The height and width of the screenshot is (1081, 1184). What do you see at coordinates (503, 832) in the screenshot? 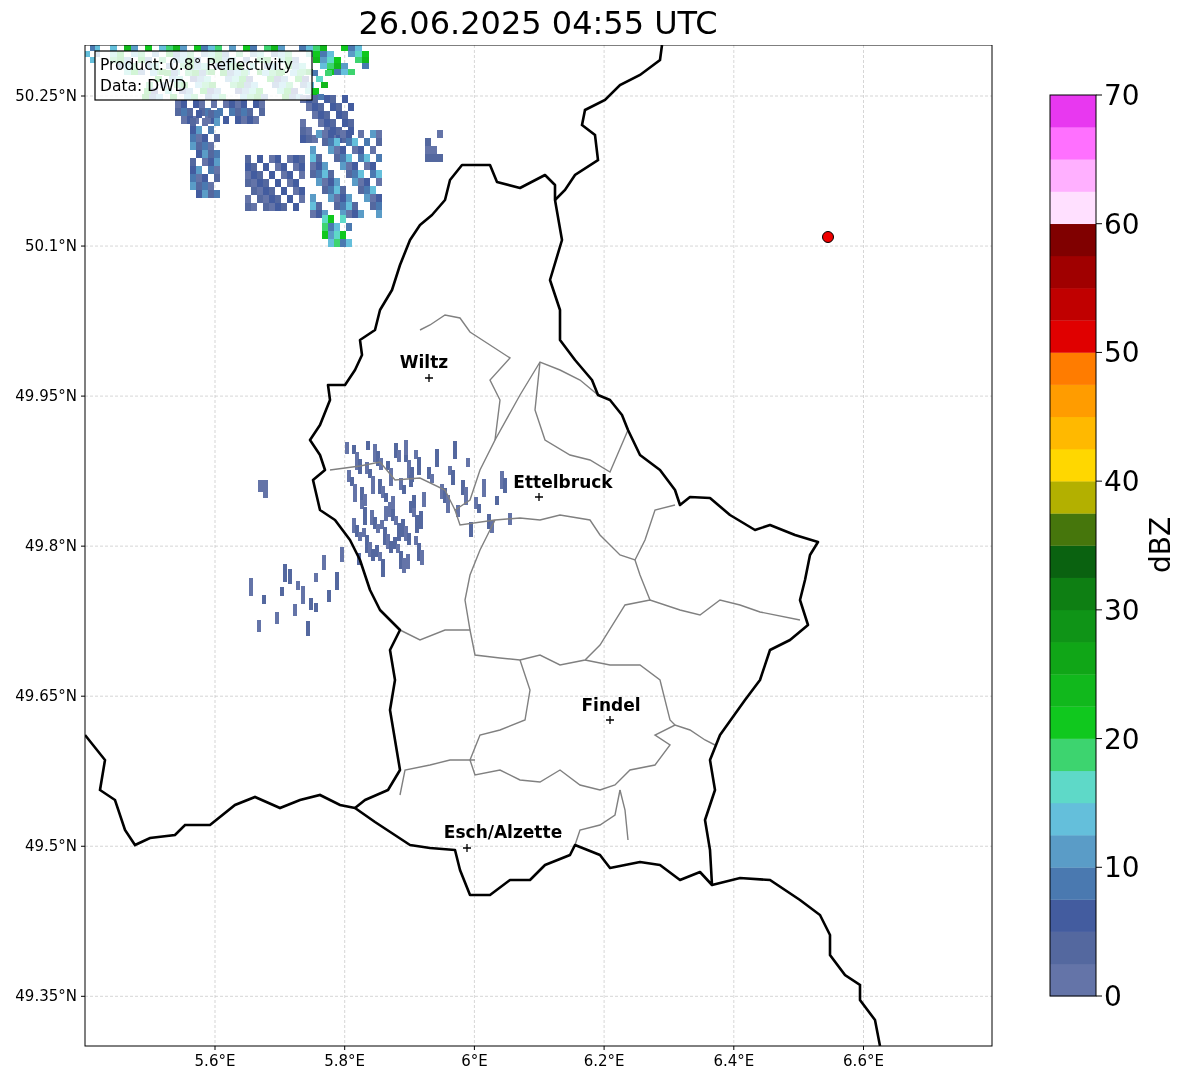
I see `city-label: Esch/Alzette` at bounding box center [503, 832].